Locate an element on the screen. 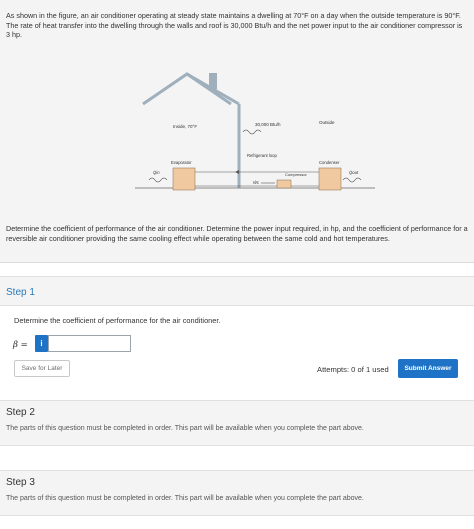 The width and height of the screenshot is (474, 529). step1-header: Step 1 is located at coordinates (237, 291).